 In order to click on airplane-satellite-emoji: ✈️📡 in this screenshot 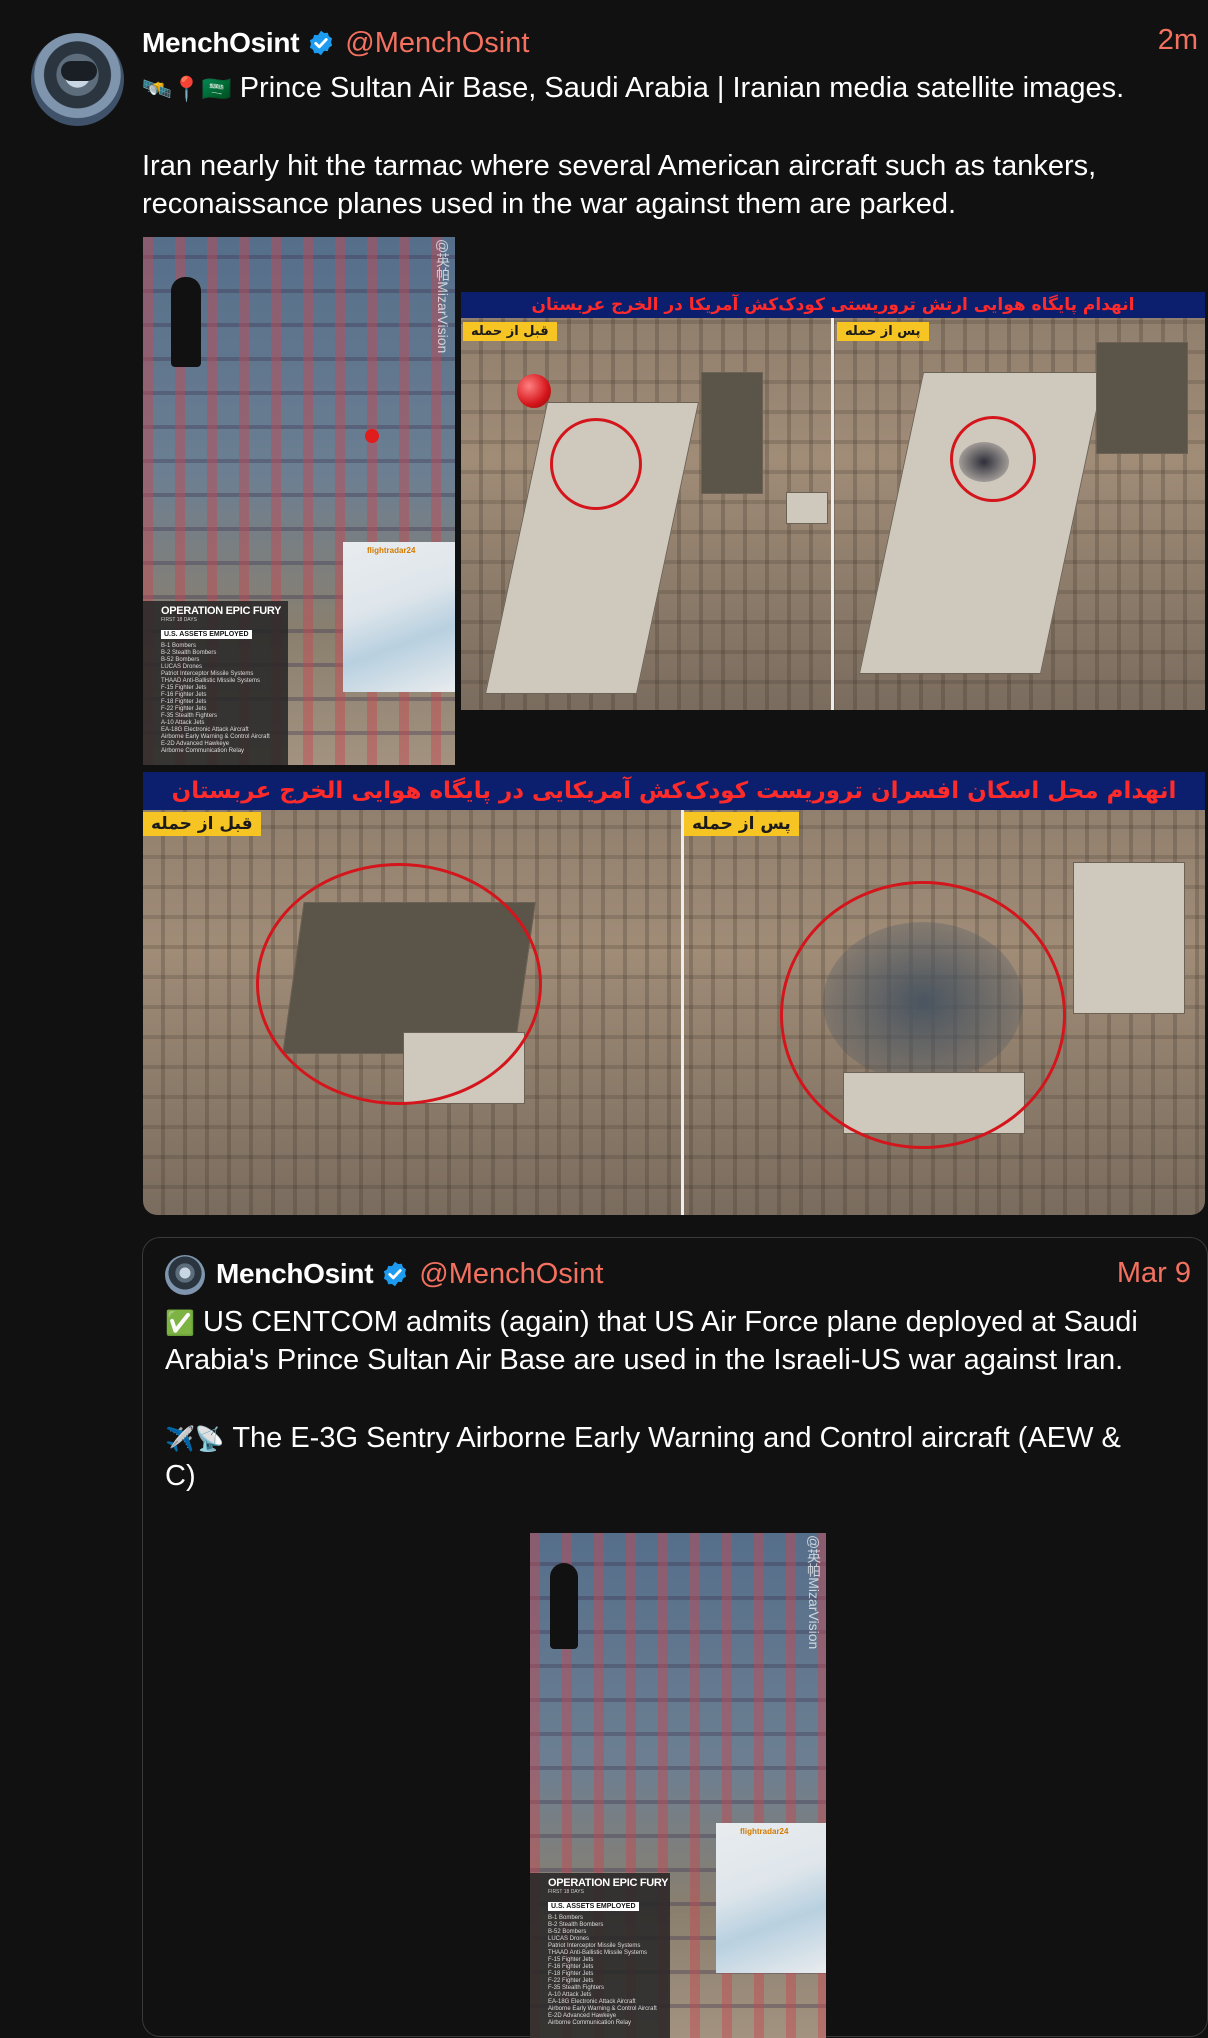, I will do `click(195, 1439)`.